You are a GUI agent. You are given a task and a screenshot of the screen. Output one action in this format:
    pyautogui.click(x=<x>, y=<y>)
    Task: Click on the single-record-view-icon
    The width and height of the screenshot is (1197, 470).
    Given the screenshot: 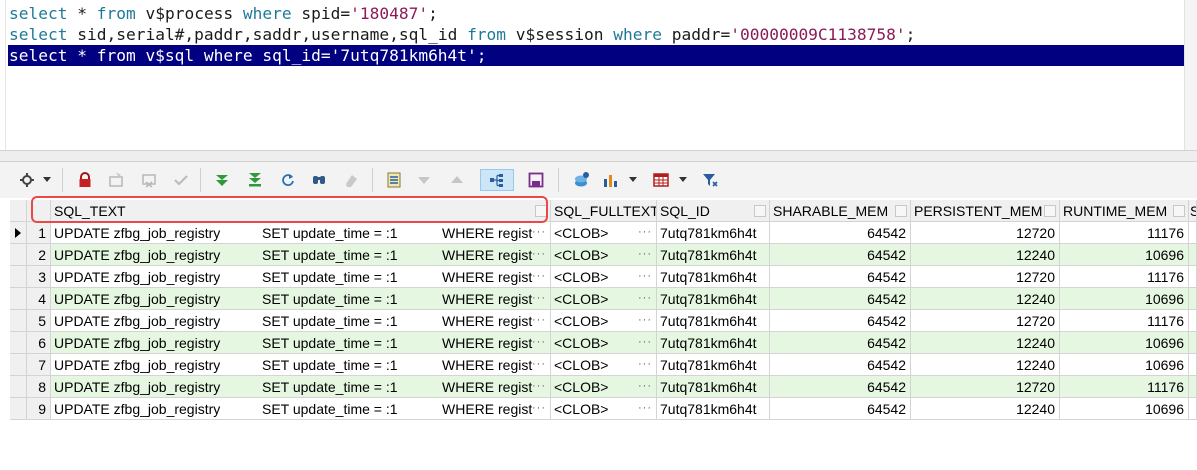 What is the action you would take?
    pyautogui.click(x=394, y=180)
    